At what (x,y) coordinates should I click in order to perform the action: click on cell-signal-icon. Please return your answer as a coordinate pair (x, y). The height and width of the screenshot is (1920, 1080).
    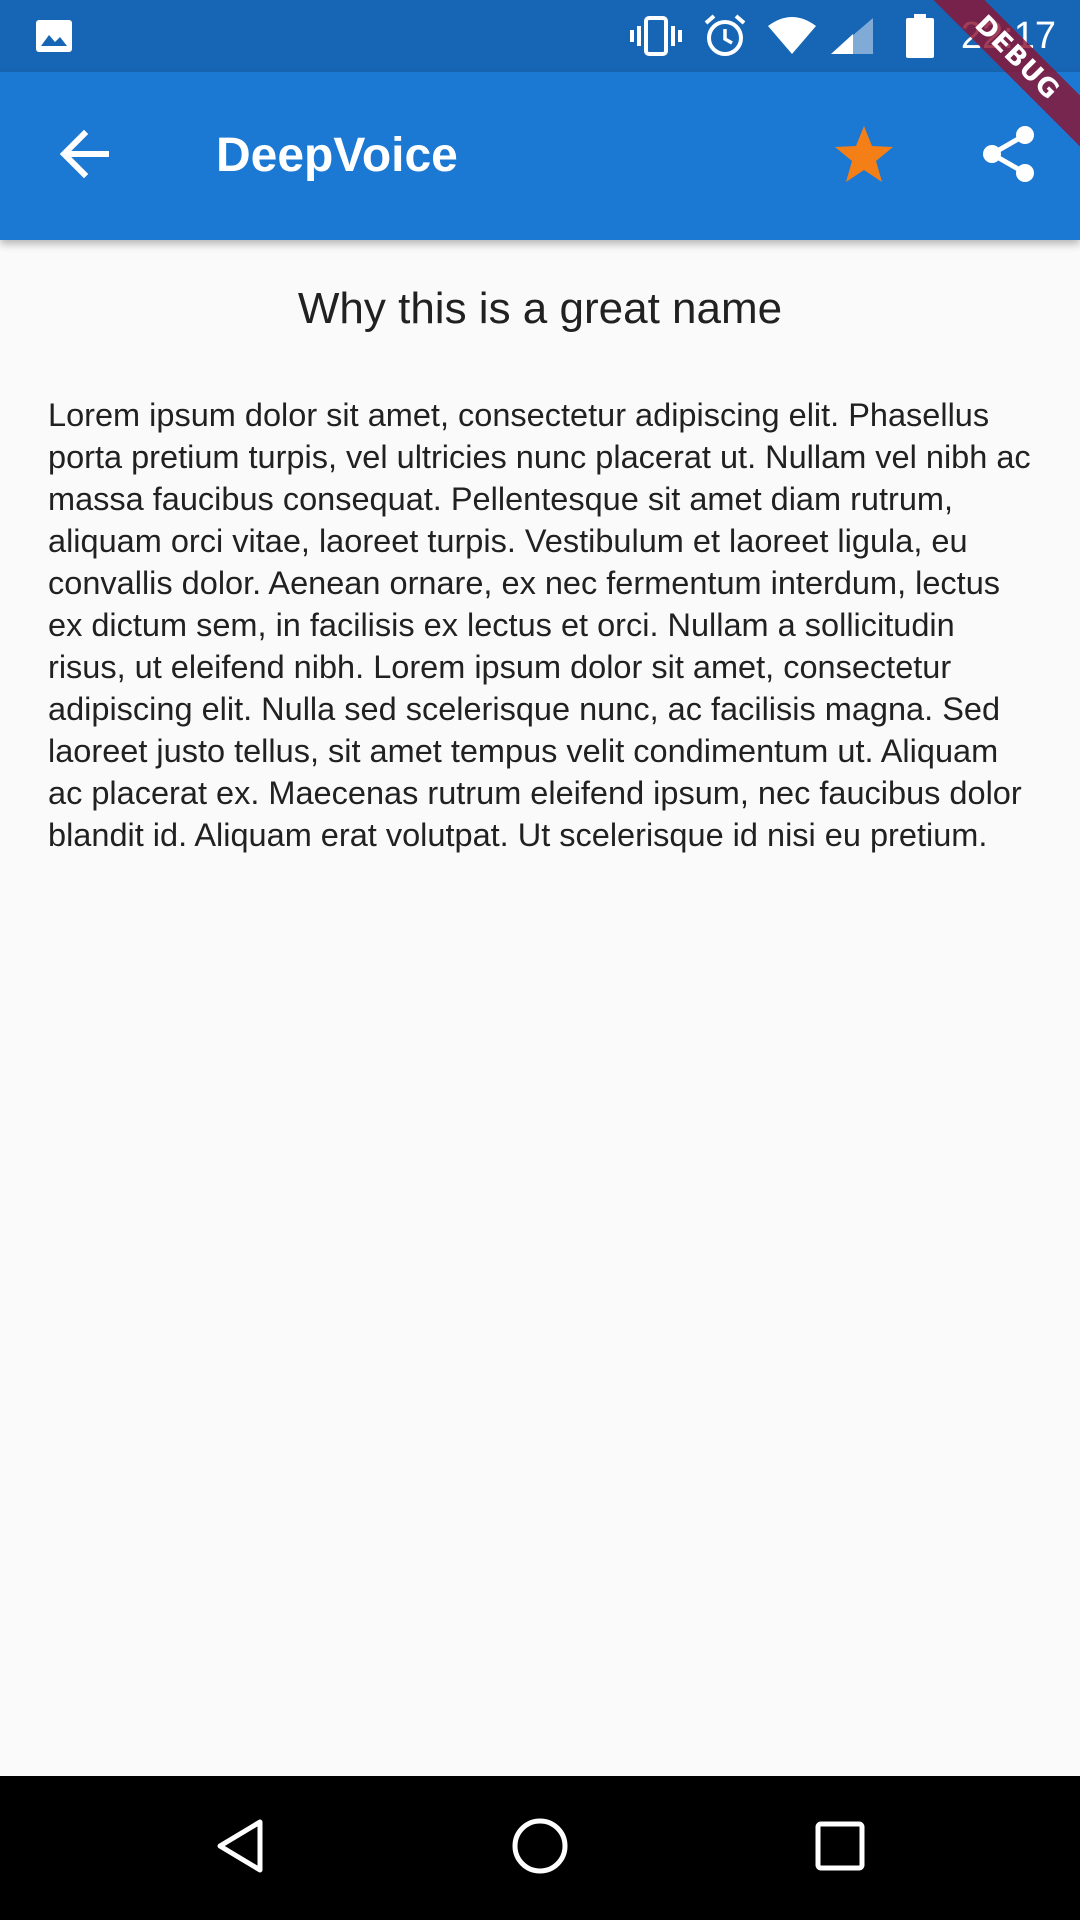
    Looking at the image, I should click on (852, 36).